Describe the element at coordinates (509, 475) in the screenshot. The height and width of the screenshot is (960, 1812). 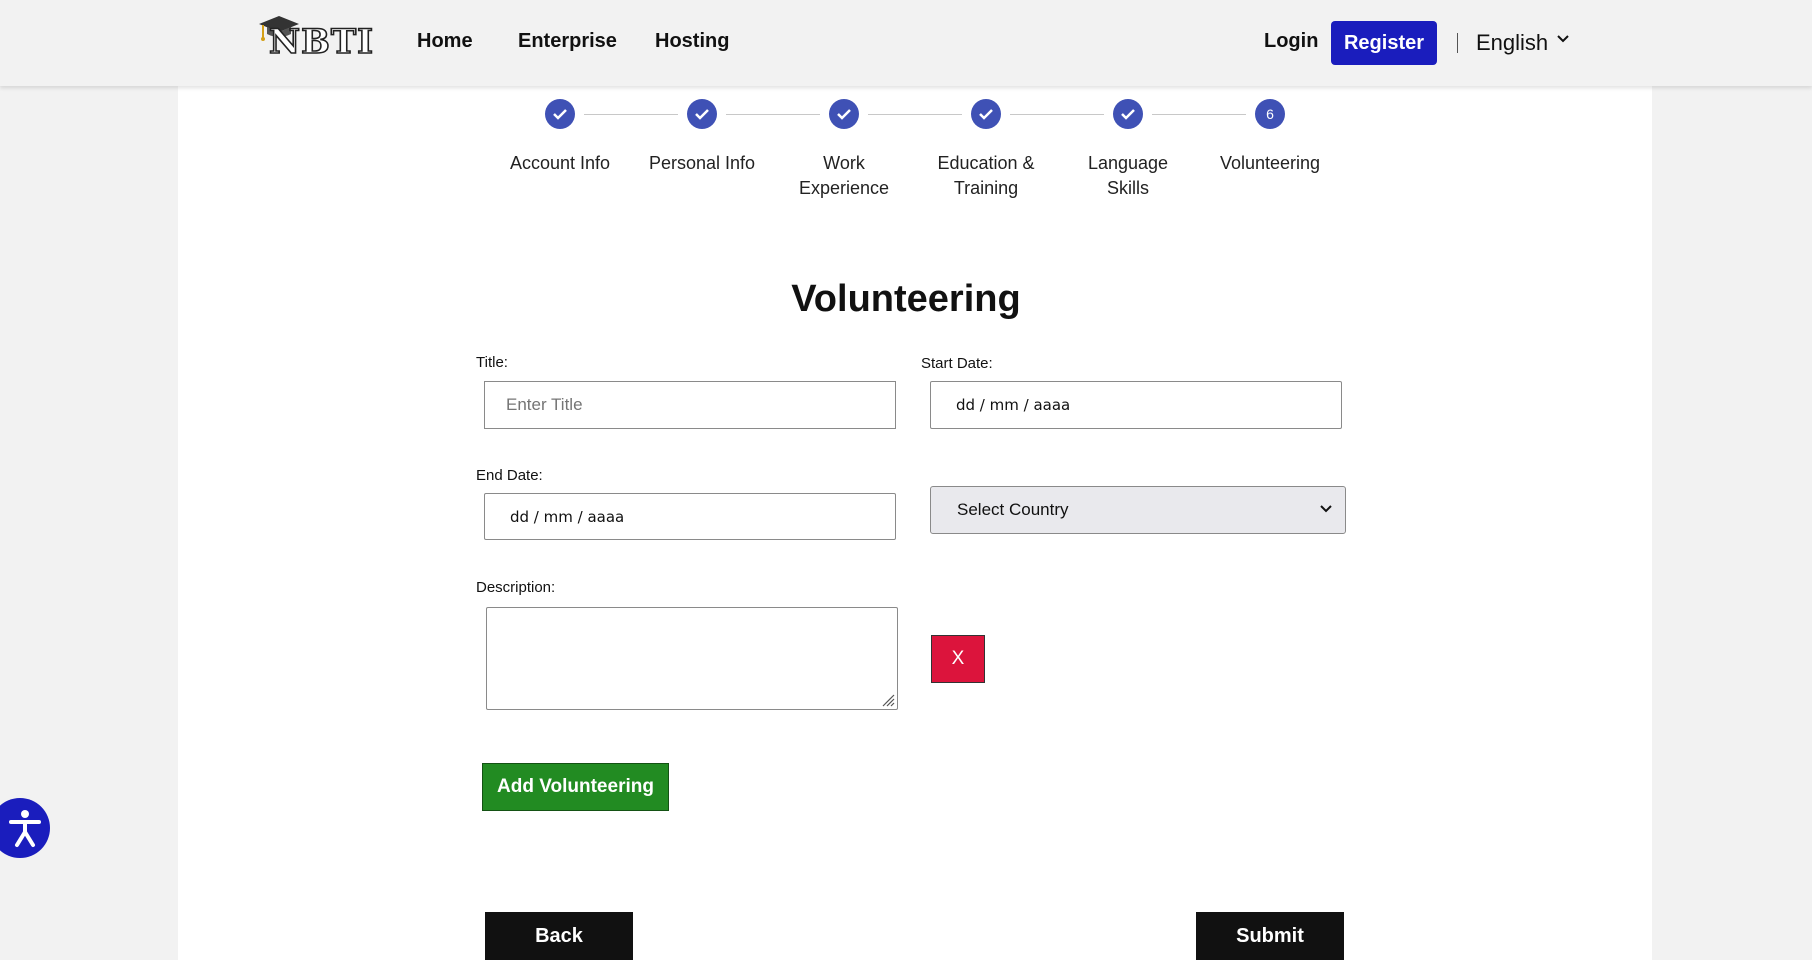
I see `end-date-label: End Date:` at that location.